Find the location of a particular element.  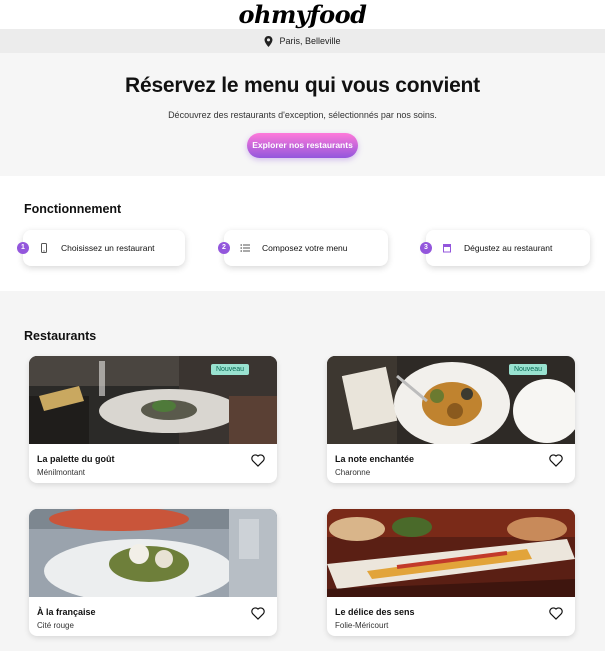

restaurant-name: À la française is located at coordinates (66, 612).